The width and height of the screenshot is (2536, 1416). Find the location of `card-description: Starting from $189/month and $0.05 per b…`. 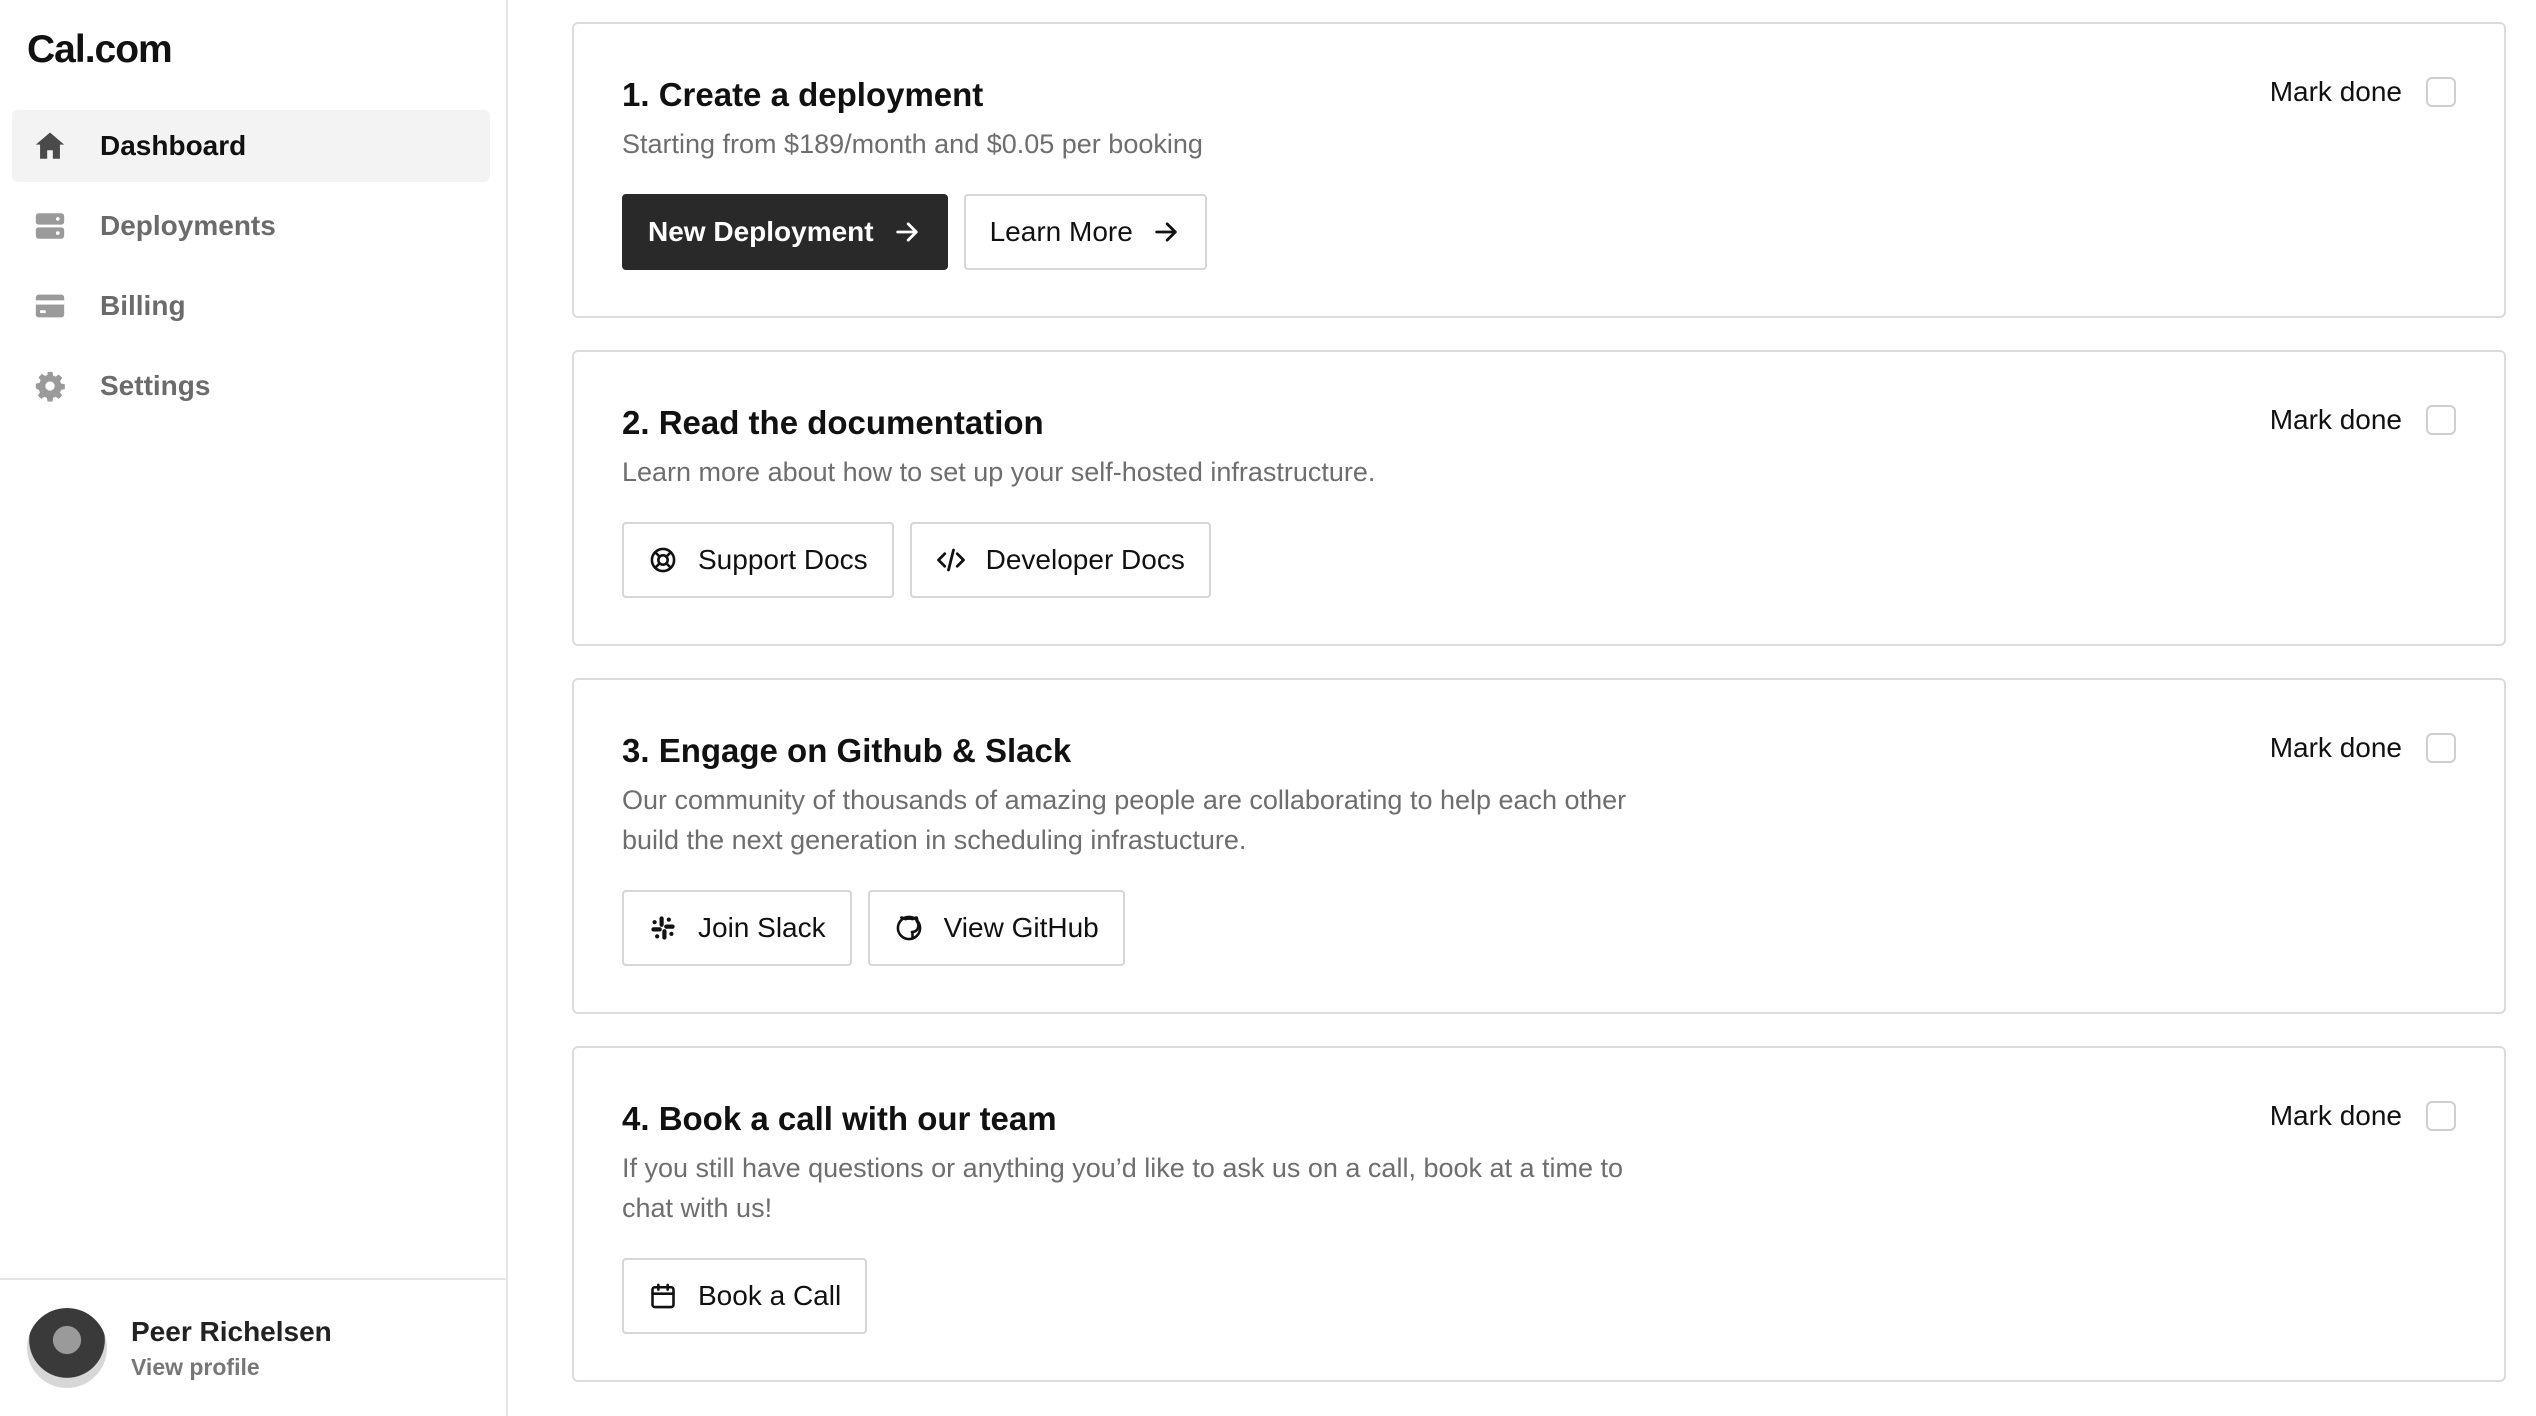

card-description: Starting from $189/month and $0.05 per b… is located at coordinates (912, 144).